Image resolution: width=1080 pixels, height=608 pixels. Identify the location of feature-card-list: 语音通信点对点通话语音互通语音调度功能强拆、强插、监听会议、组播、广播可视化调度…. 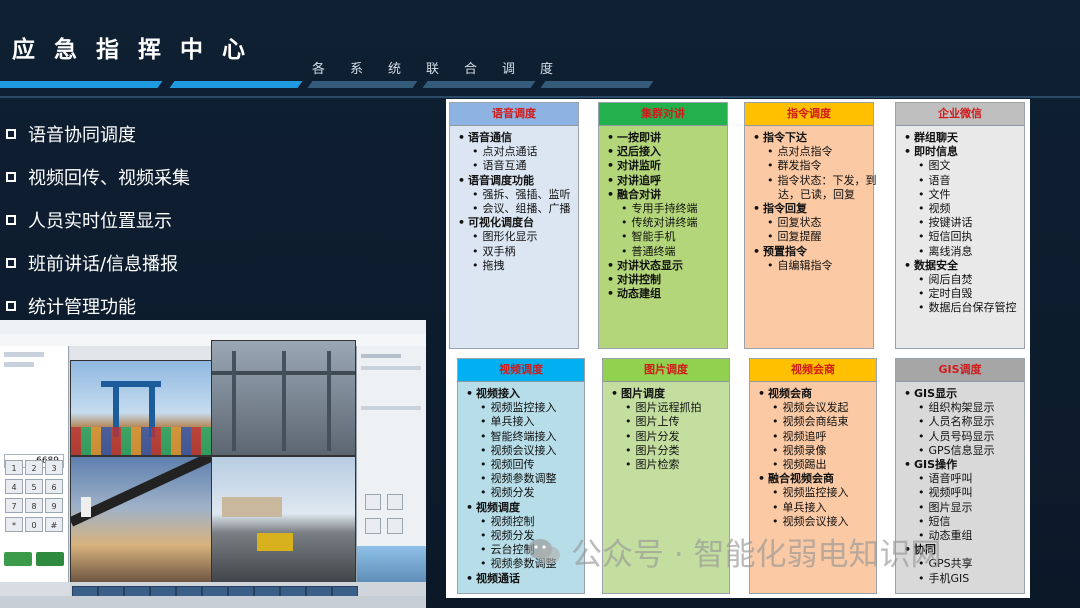
(516, 202).